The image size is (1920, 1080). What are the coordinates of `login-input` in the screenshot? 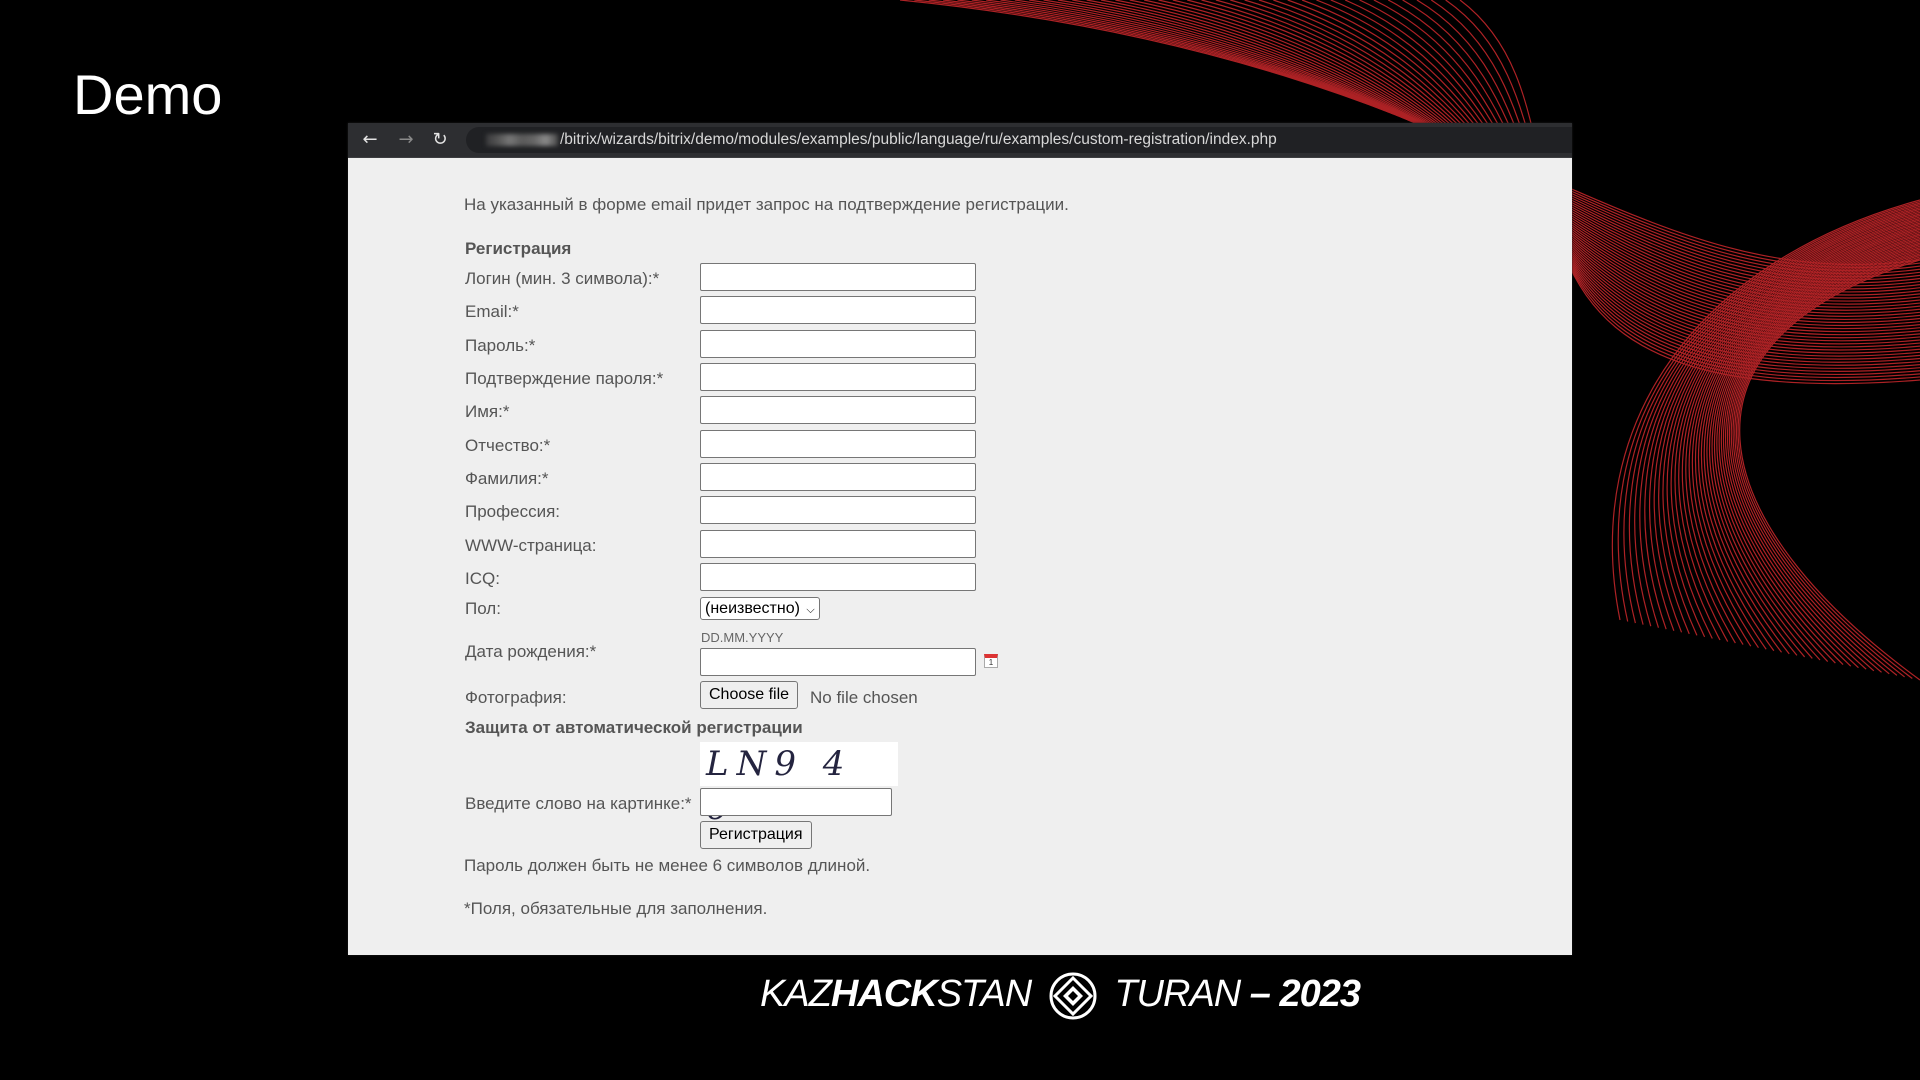 It's located at (838, 277).